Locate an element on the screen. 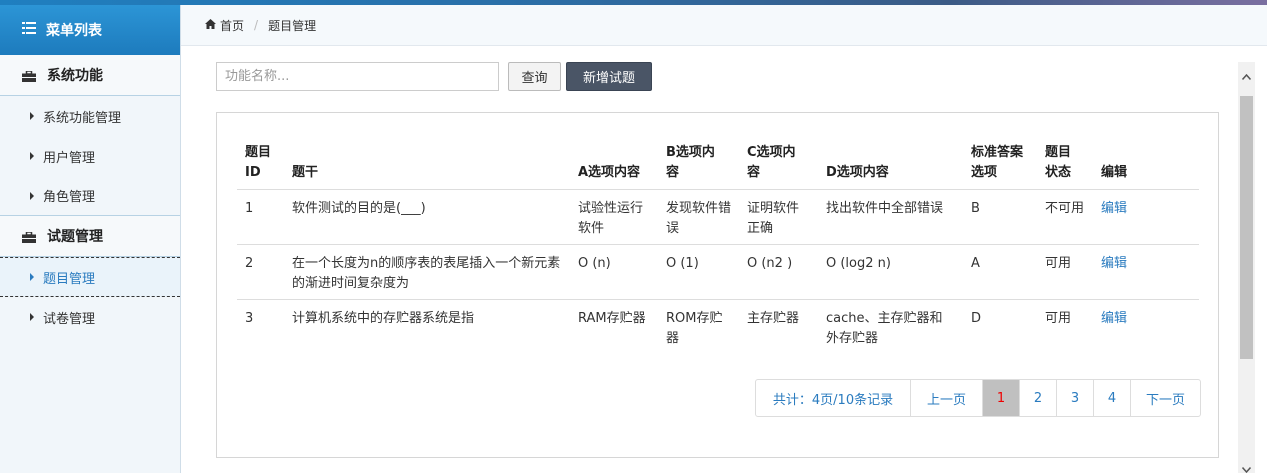 This screenshot has height=473, width=1267. column-header-option-a: A选项内容 is located at coordinates (614, 163).